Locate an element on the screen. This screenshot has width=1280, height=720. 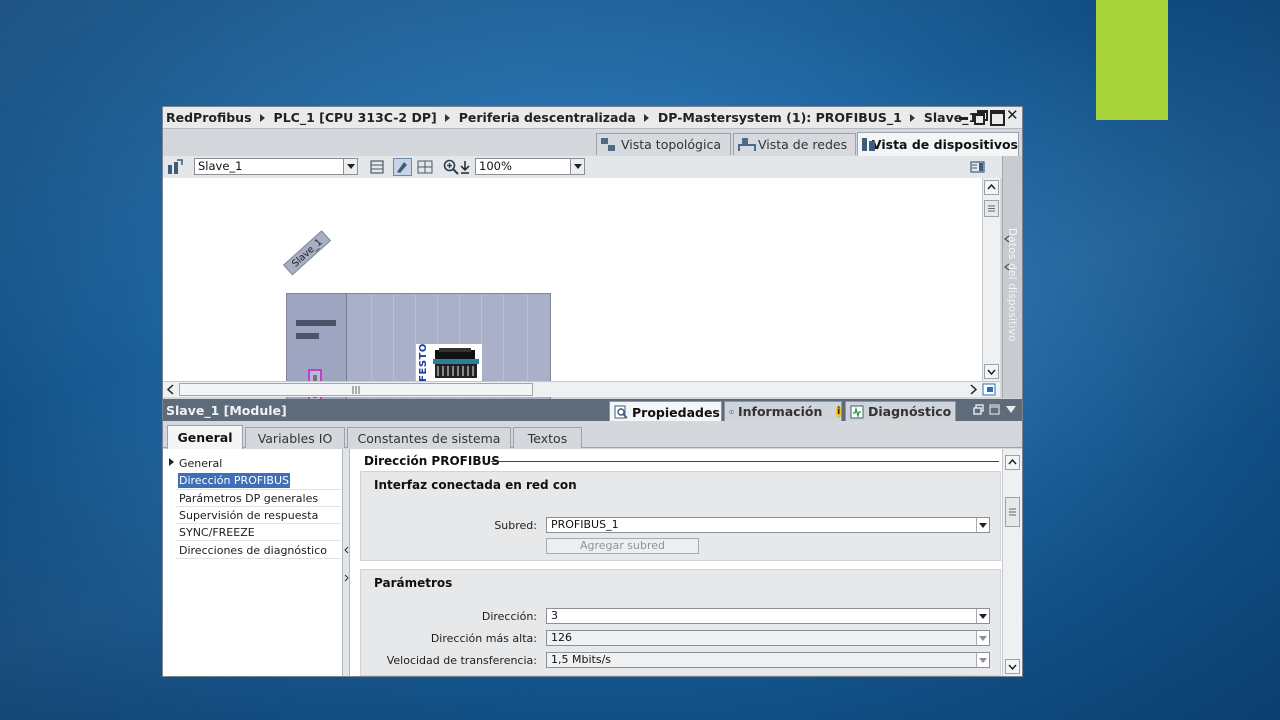
pointer-tool-icon is located at coordinates (402, 167).